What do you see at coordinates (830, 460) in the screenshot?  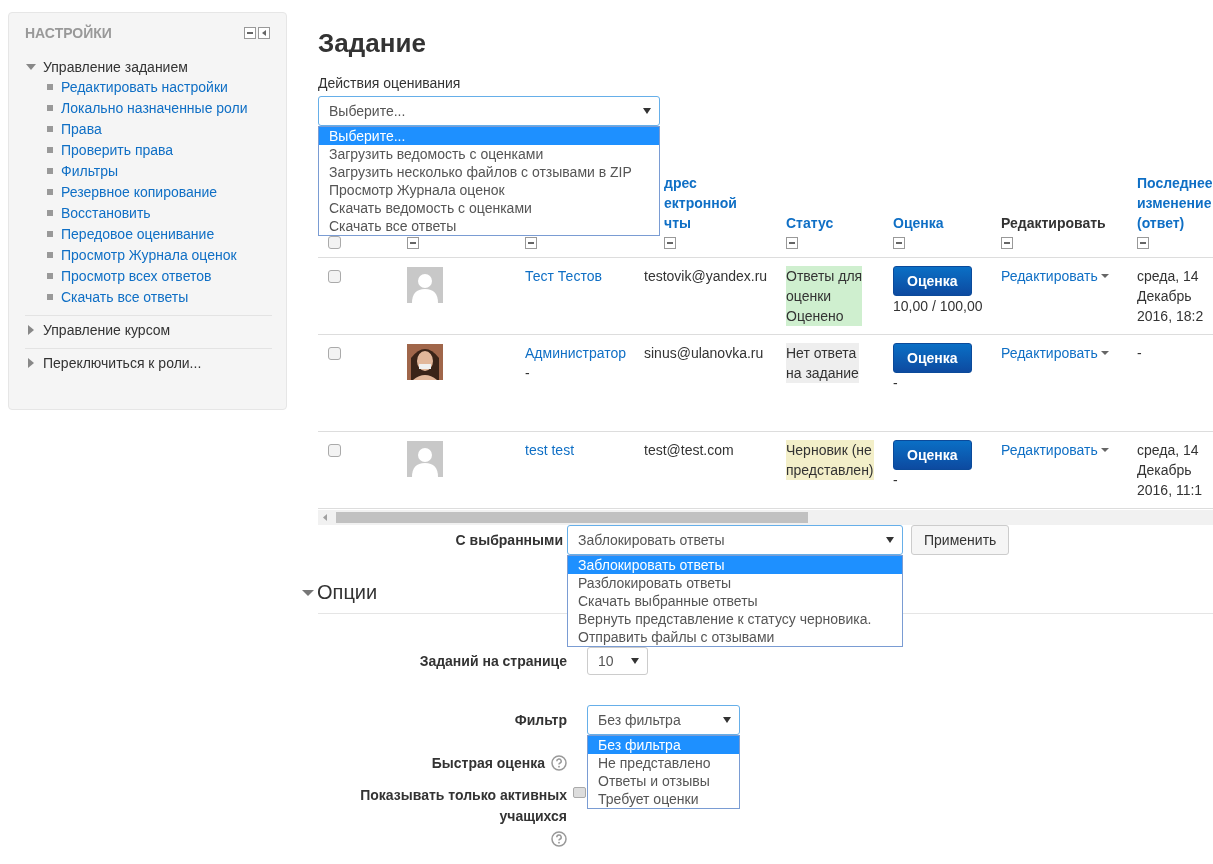 I see `status-label: Черновик (не представлен)` at bounding box center [830, 460].